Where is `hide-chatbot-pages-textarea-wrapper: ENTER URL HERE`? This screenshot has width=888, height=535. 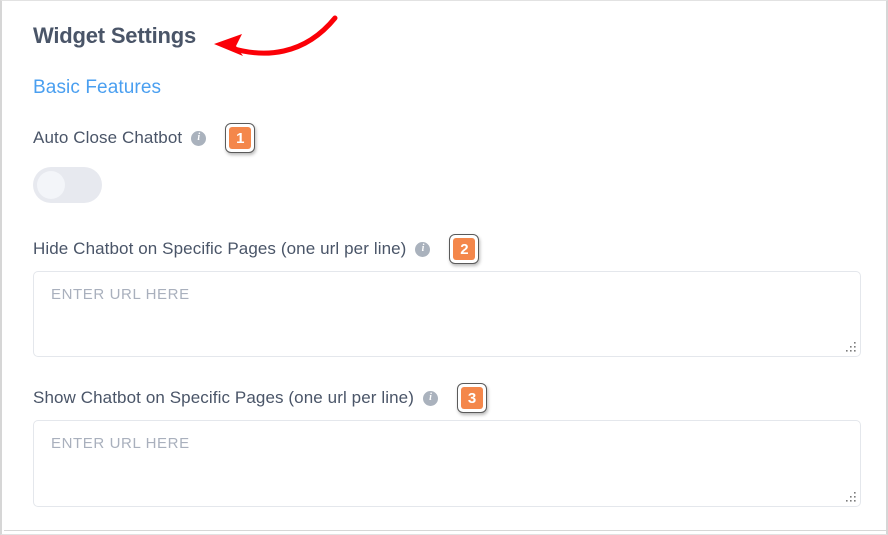 hide-chatbot-pages-textarea-wrapper: ENTER URL HERE is located at coordinates (447, 314).